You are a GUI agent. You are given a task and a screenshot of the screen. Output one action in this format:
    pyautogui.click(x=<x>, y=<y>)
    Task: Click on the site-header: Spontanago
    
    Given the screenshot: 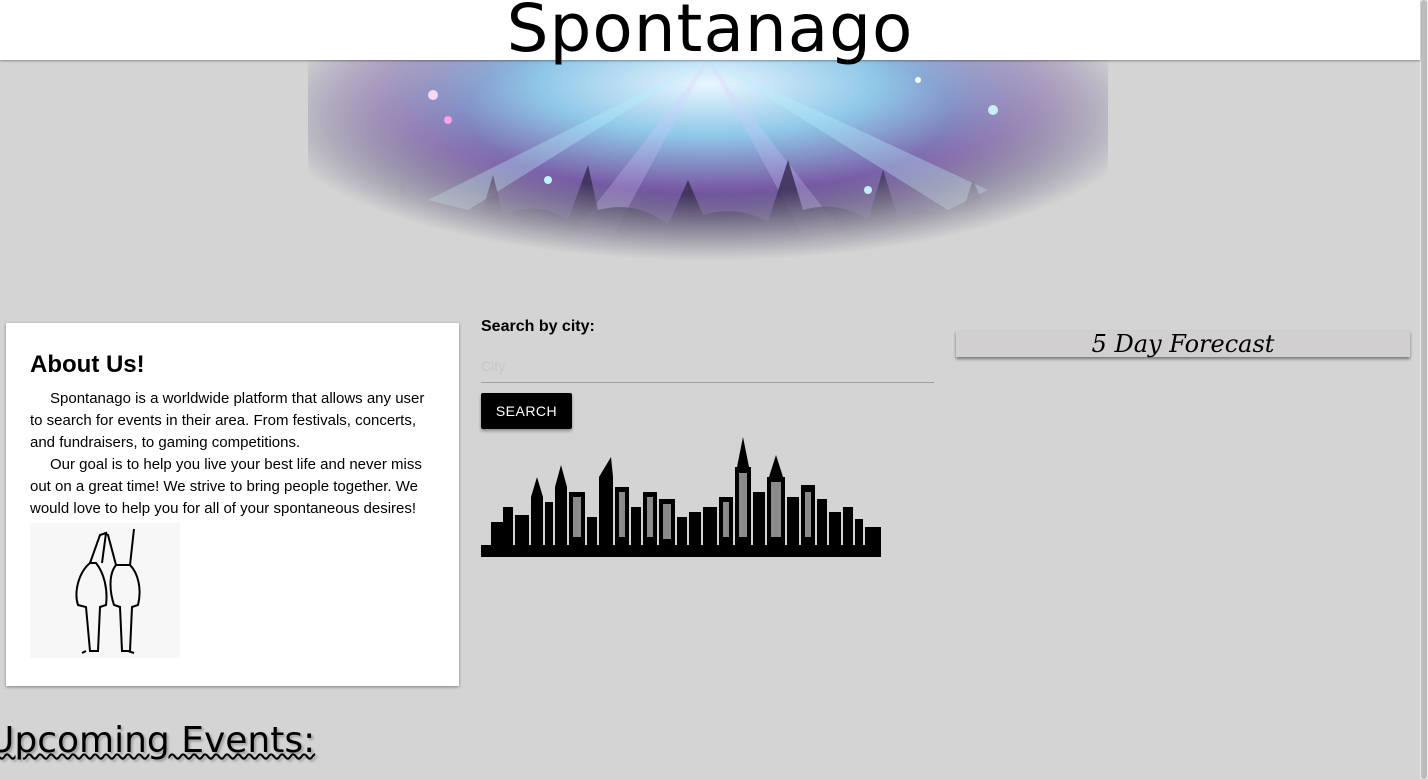 What is the action you would take?
    pyautogui.click(x=710, y=31)
    